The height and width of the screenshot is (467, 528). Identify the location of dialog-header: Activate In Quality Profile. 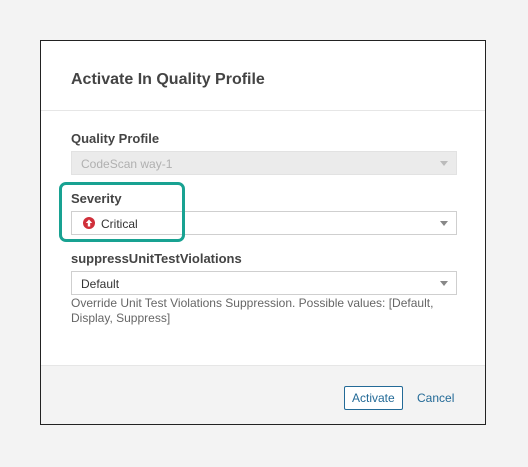
(263, 76).